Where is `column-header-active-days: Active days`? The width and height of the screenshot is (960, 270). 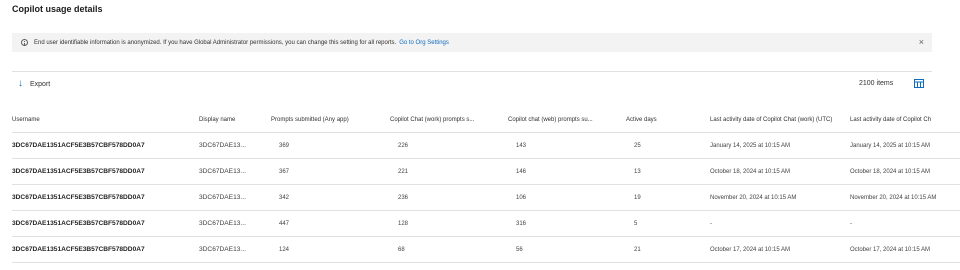 column-header-active-days: Active days is located at coordinates (668, 120).